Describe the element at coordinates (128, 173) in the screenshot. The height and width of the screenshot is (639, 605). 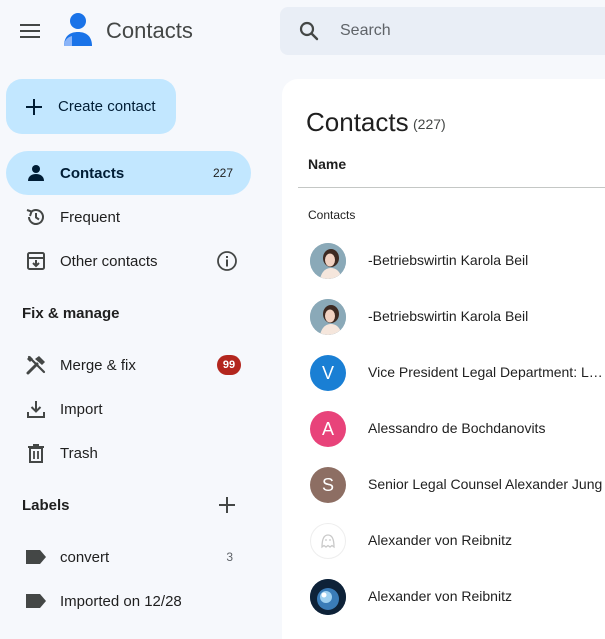
I see `sidebar-item-contacts: Contacts 227` at that location.